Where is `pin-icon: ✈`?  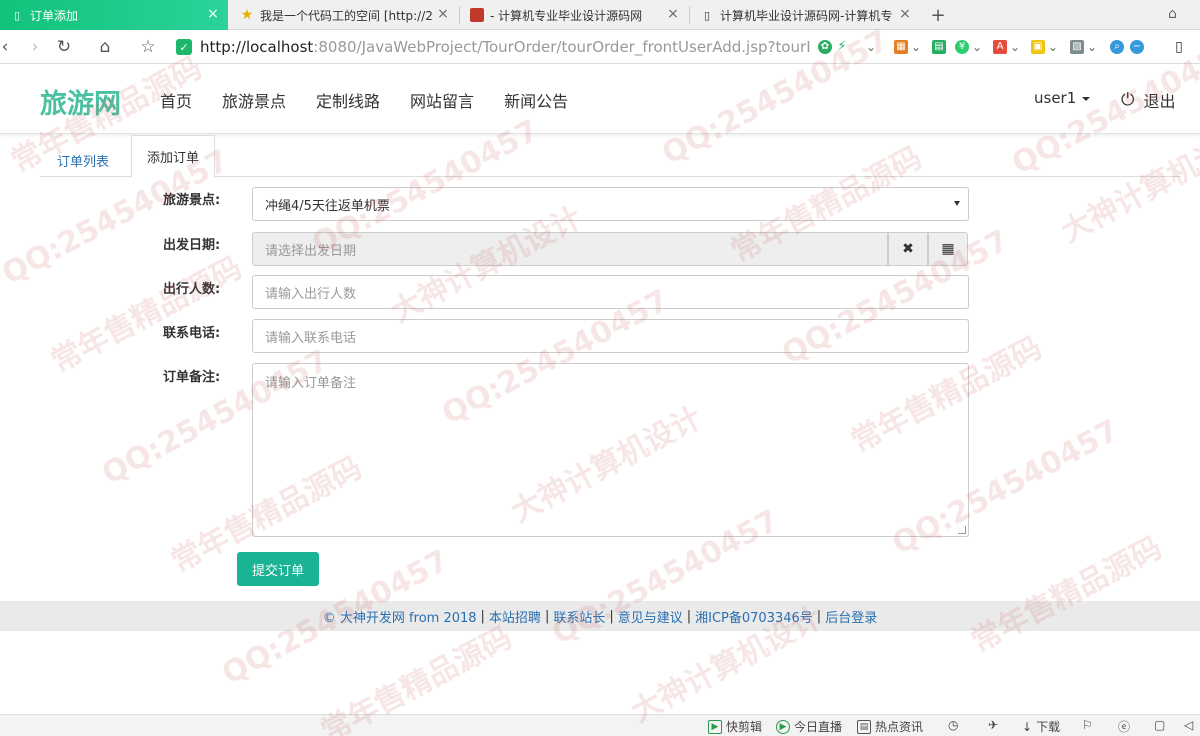
pin-icon: ✈ is located at coordinates (993, 725).